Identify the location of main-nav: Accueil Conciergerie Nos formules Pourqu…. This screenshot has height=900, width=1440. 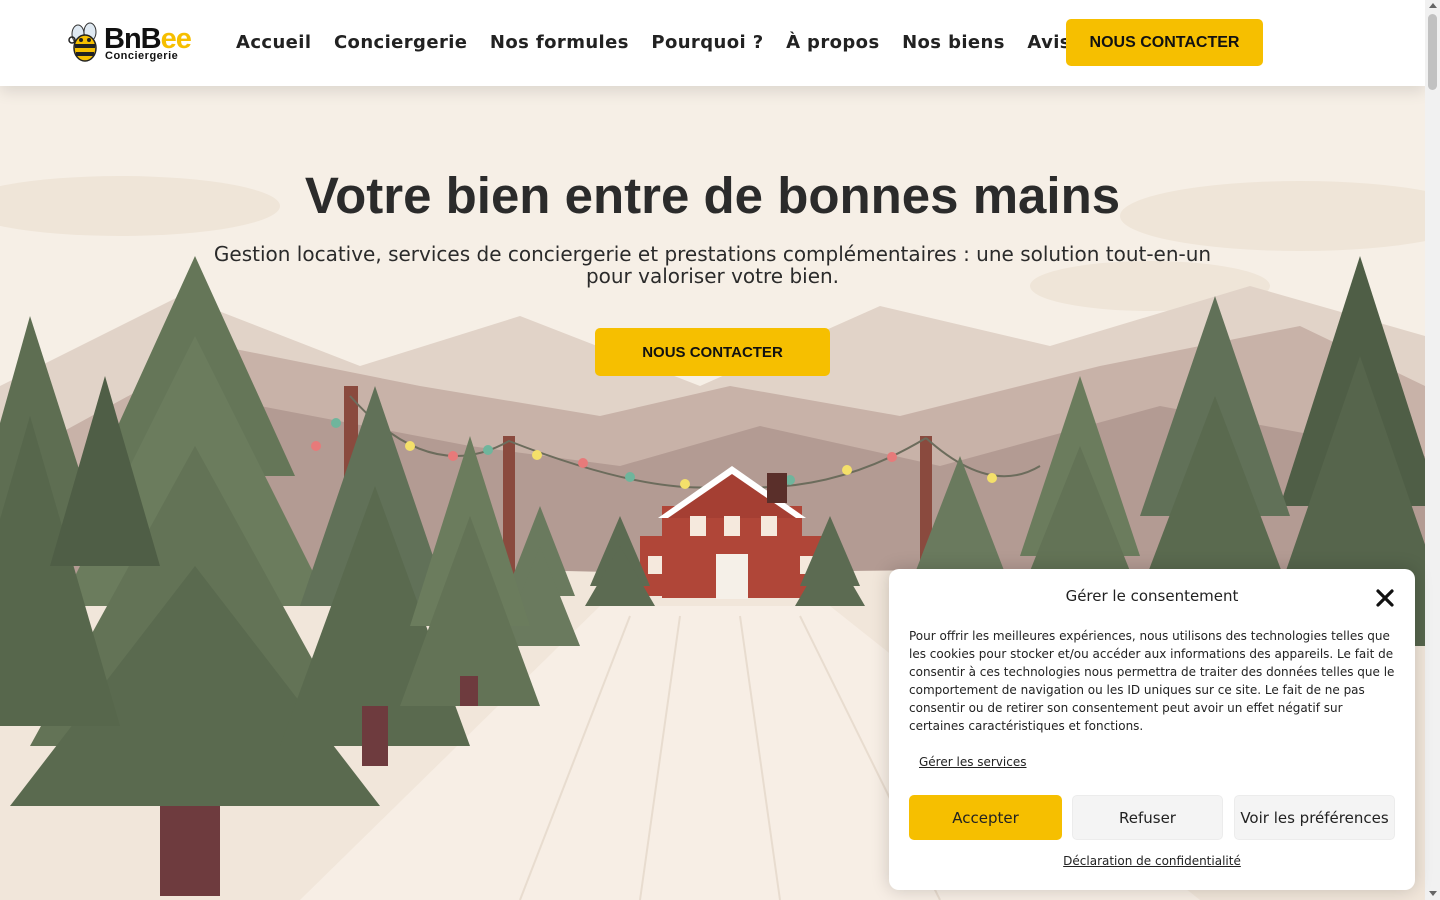
(664, 43).